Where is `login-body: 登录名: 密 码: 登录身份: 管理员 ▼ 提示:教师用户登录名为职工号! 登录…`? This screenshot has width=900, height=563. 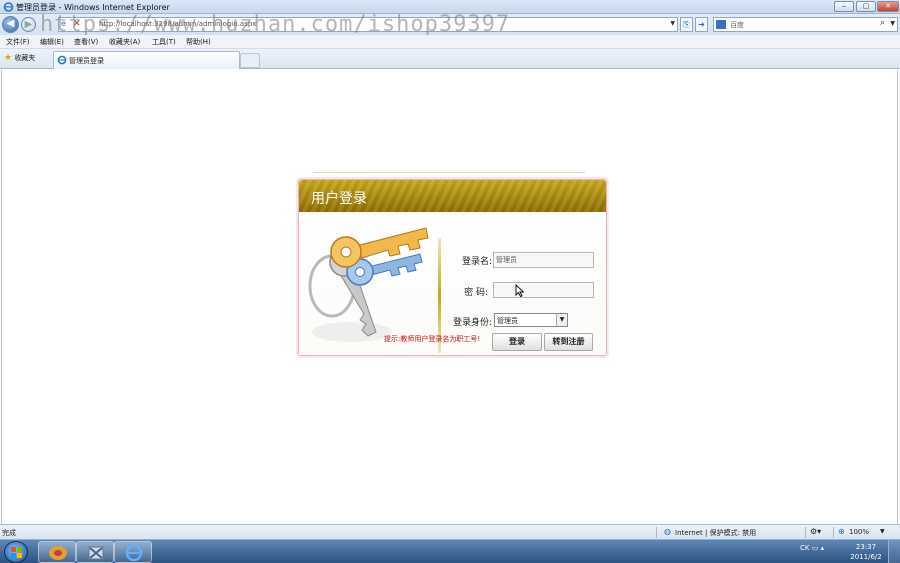
login-body: 登录名: 密 码: 登录身份: 管理员 ▼ 提示:教师用户登录名为职工号! 登录… is located at coordinates (452, 283).